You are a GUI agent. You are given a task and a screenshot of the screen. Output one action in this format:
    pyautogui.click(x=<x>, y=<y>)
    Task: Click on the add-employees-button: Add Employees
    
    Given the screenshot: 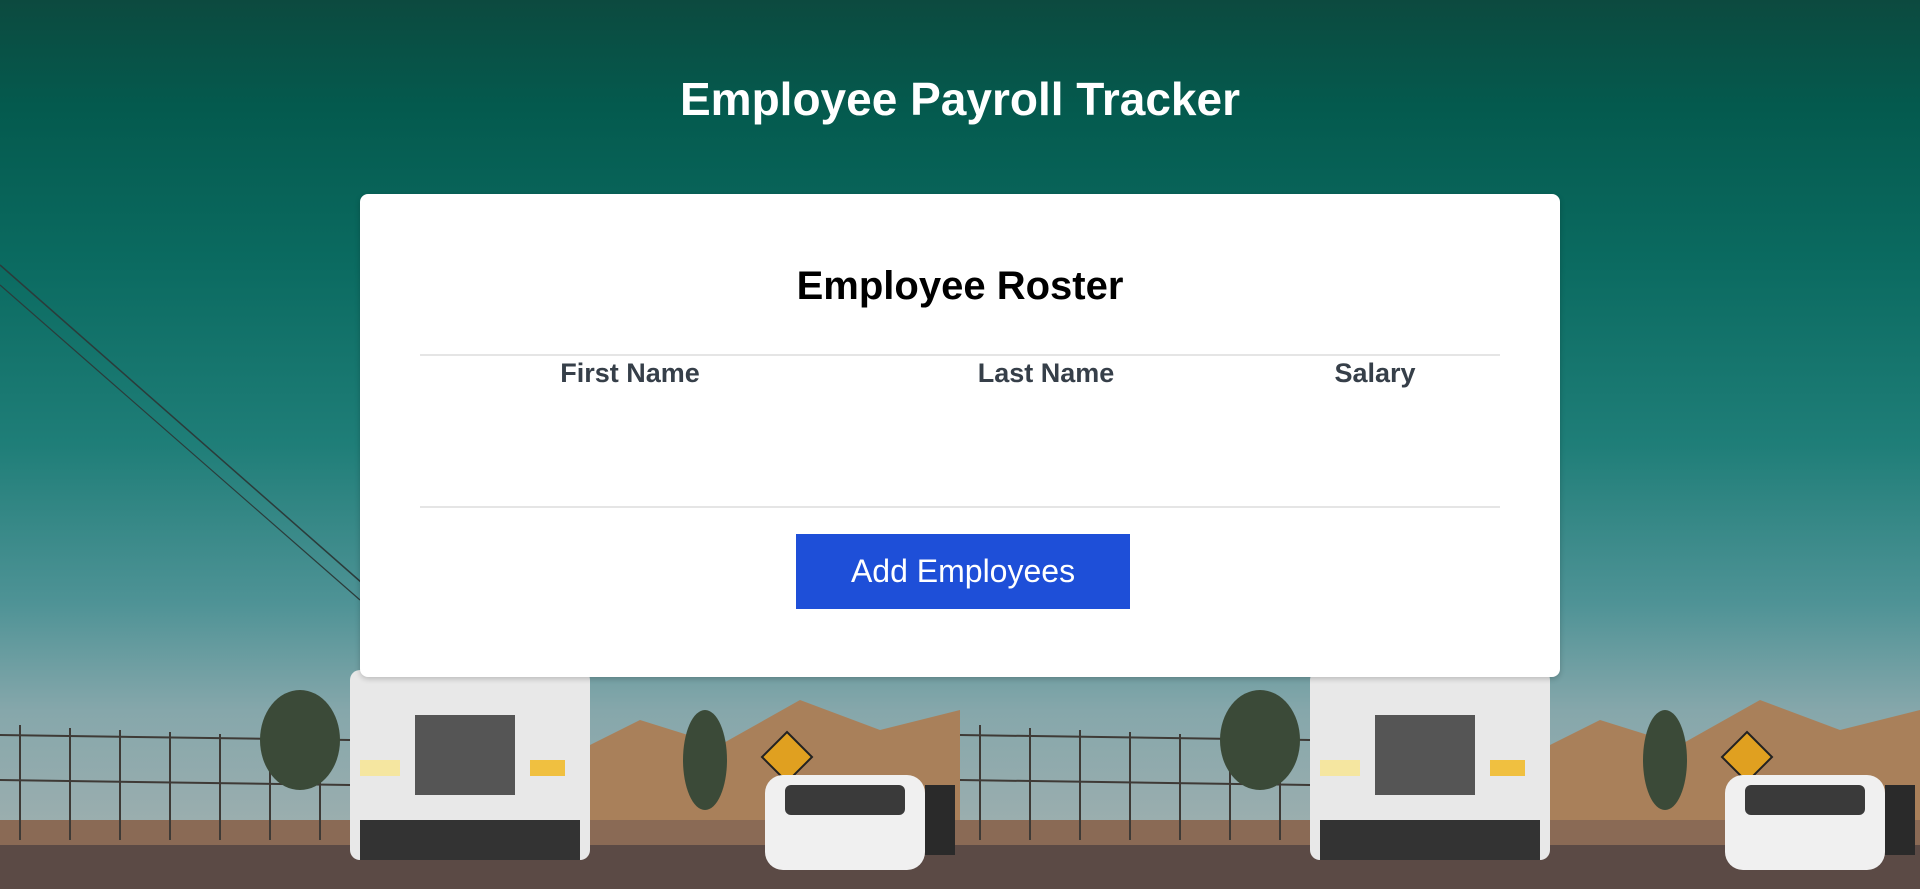 What is the action you would take?
    pyautogui.click(x=963, y=571)
    